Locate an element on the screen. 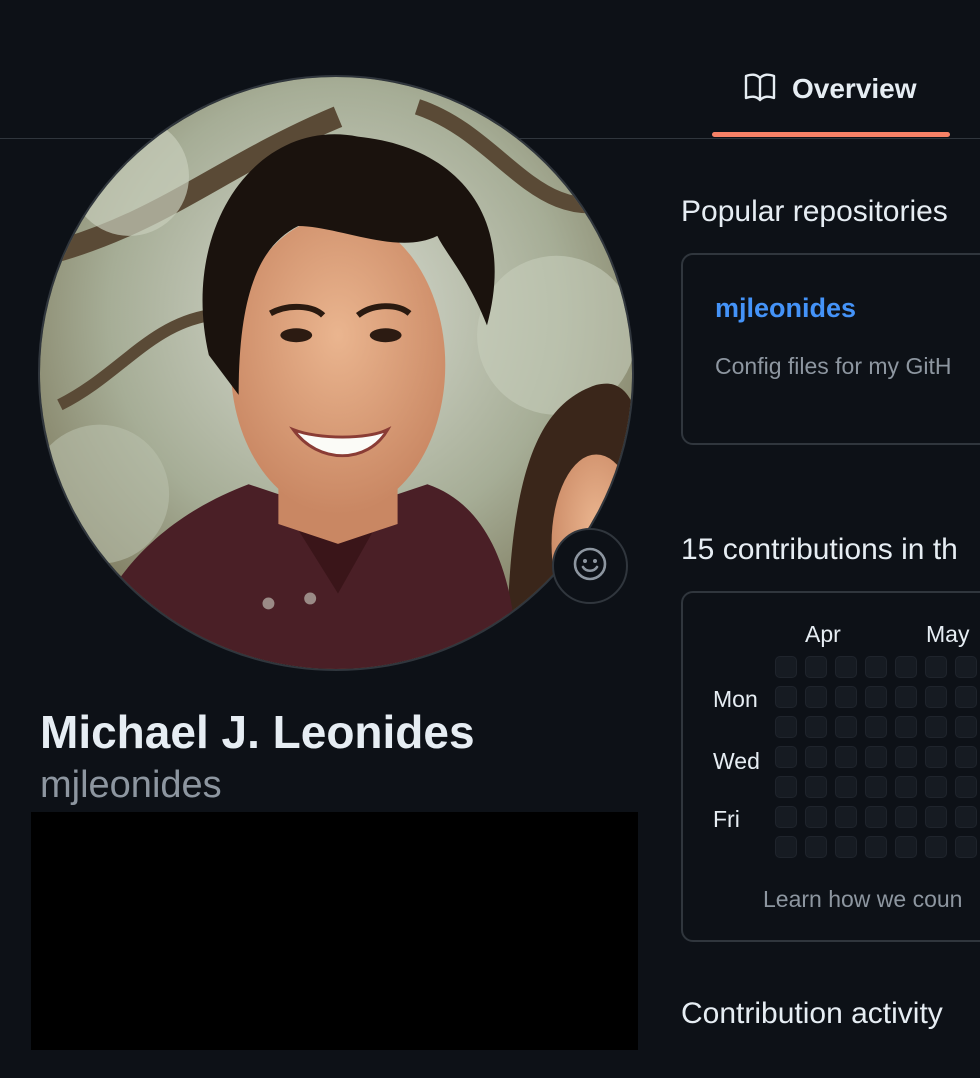 This screenshot has height=1078, width=980. book-icon is located at coordinates (760, 87).